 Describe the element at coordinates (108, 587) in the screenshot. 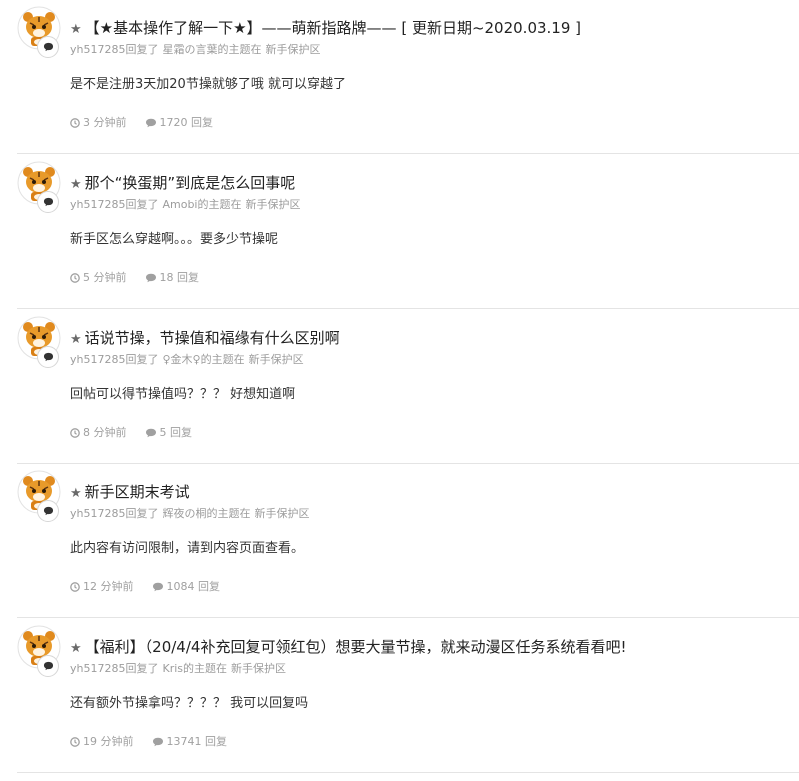

I see `timestamp: 12 分钟前` at that location.